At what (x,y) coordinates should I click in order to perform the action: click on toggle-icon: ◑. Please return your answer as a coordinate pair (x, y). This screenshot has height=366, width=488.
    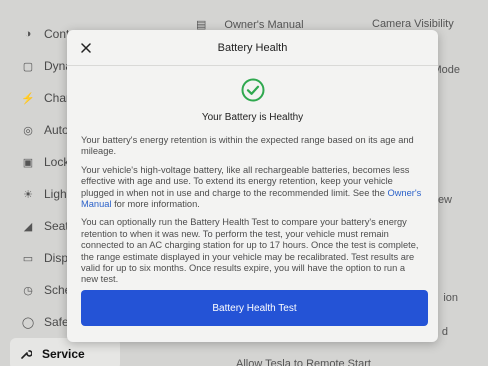
    Looking at the image, I should click on (28, 34).